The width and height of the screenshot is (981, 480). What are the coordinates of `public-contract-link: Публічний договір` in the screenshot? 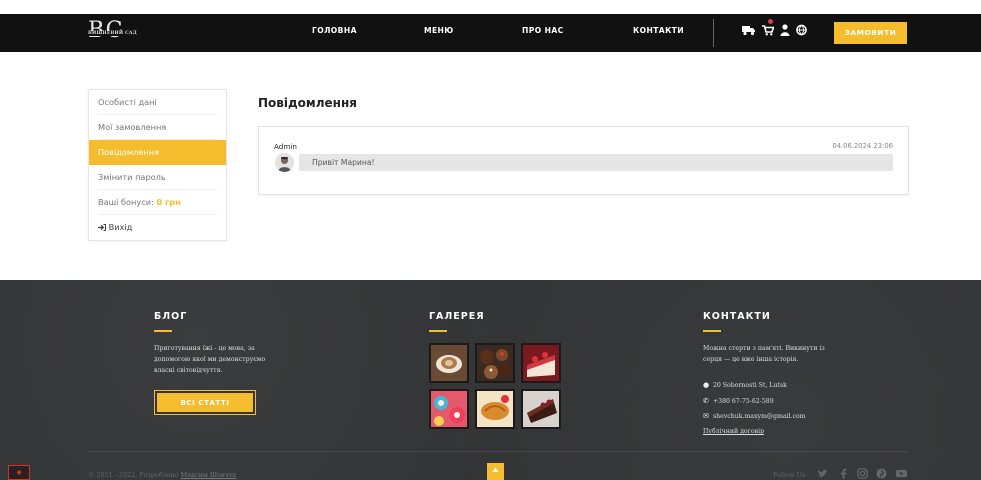 It's located at (733, 431).